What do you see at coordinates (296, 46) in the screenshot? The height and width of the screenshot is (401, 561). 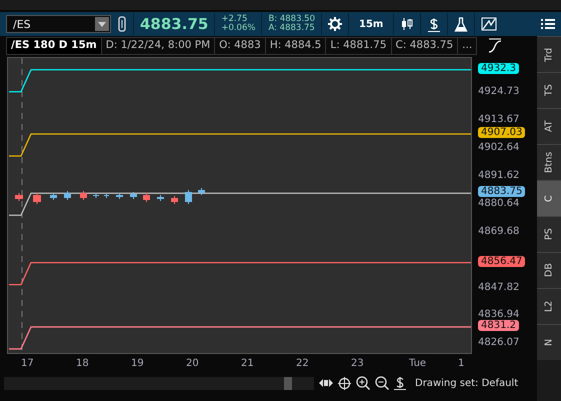 I see `ohlc-field: H: 4884.5` at bounding box center [296, 46].